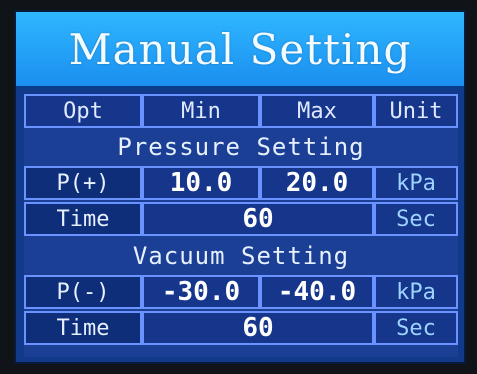  Describe the element at coordinates (416, 219) in the screenshot. I see `pressure-time-unit: Sec` at that location.